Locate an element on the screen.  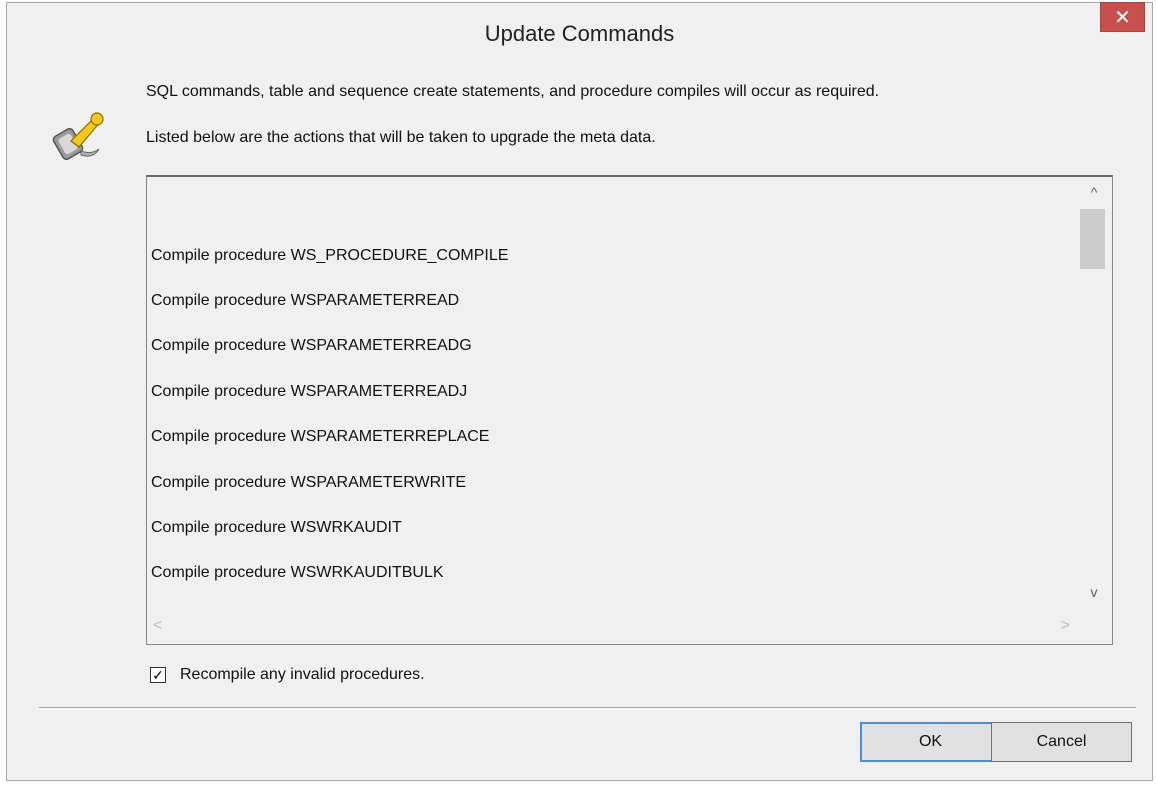
title-bar: Update Commands ✕ is located at coordinates (579, 33).